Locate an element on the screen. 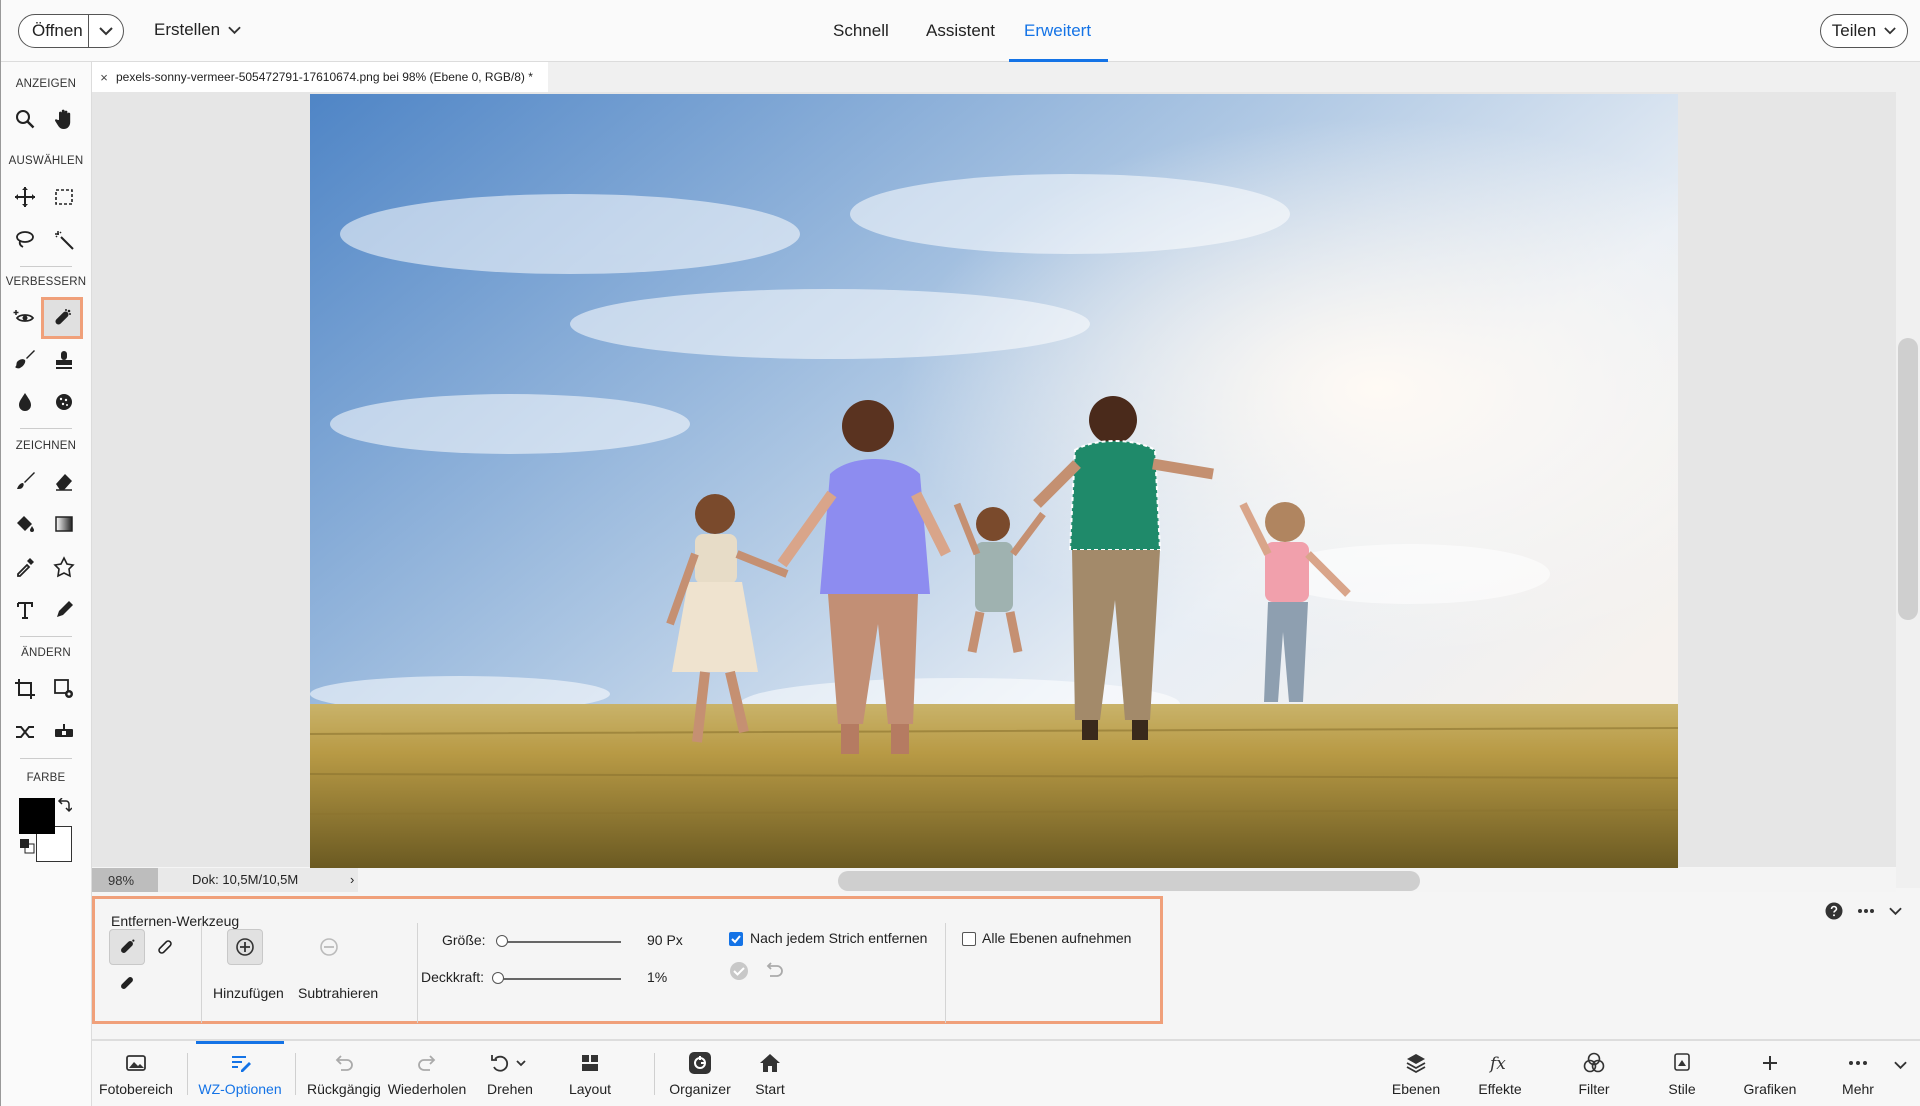 This screenshot has height=1106, width=1920. size-slider-knob is located at coordinates (502, 941).